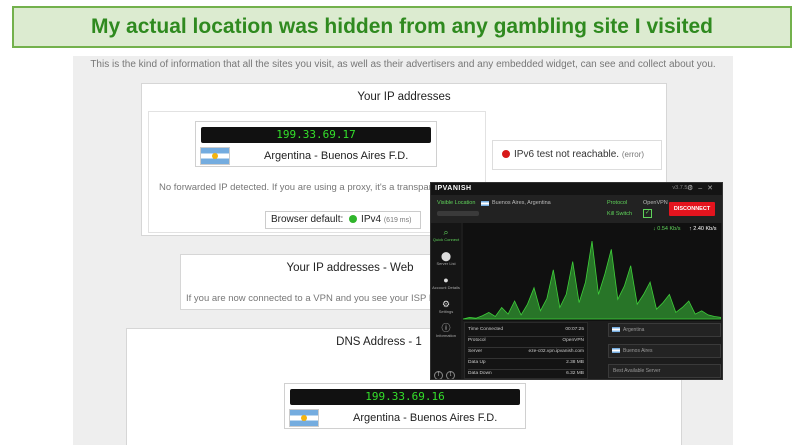  What do you see at coordinates (692, 209) in the screenshot?
I see `disconnect-button: DISCONNECT` at bounding box center [692, 209].